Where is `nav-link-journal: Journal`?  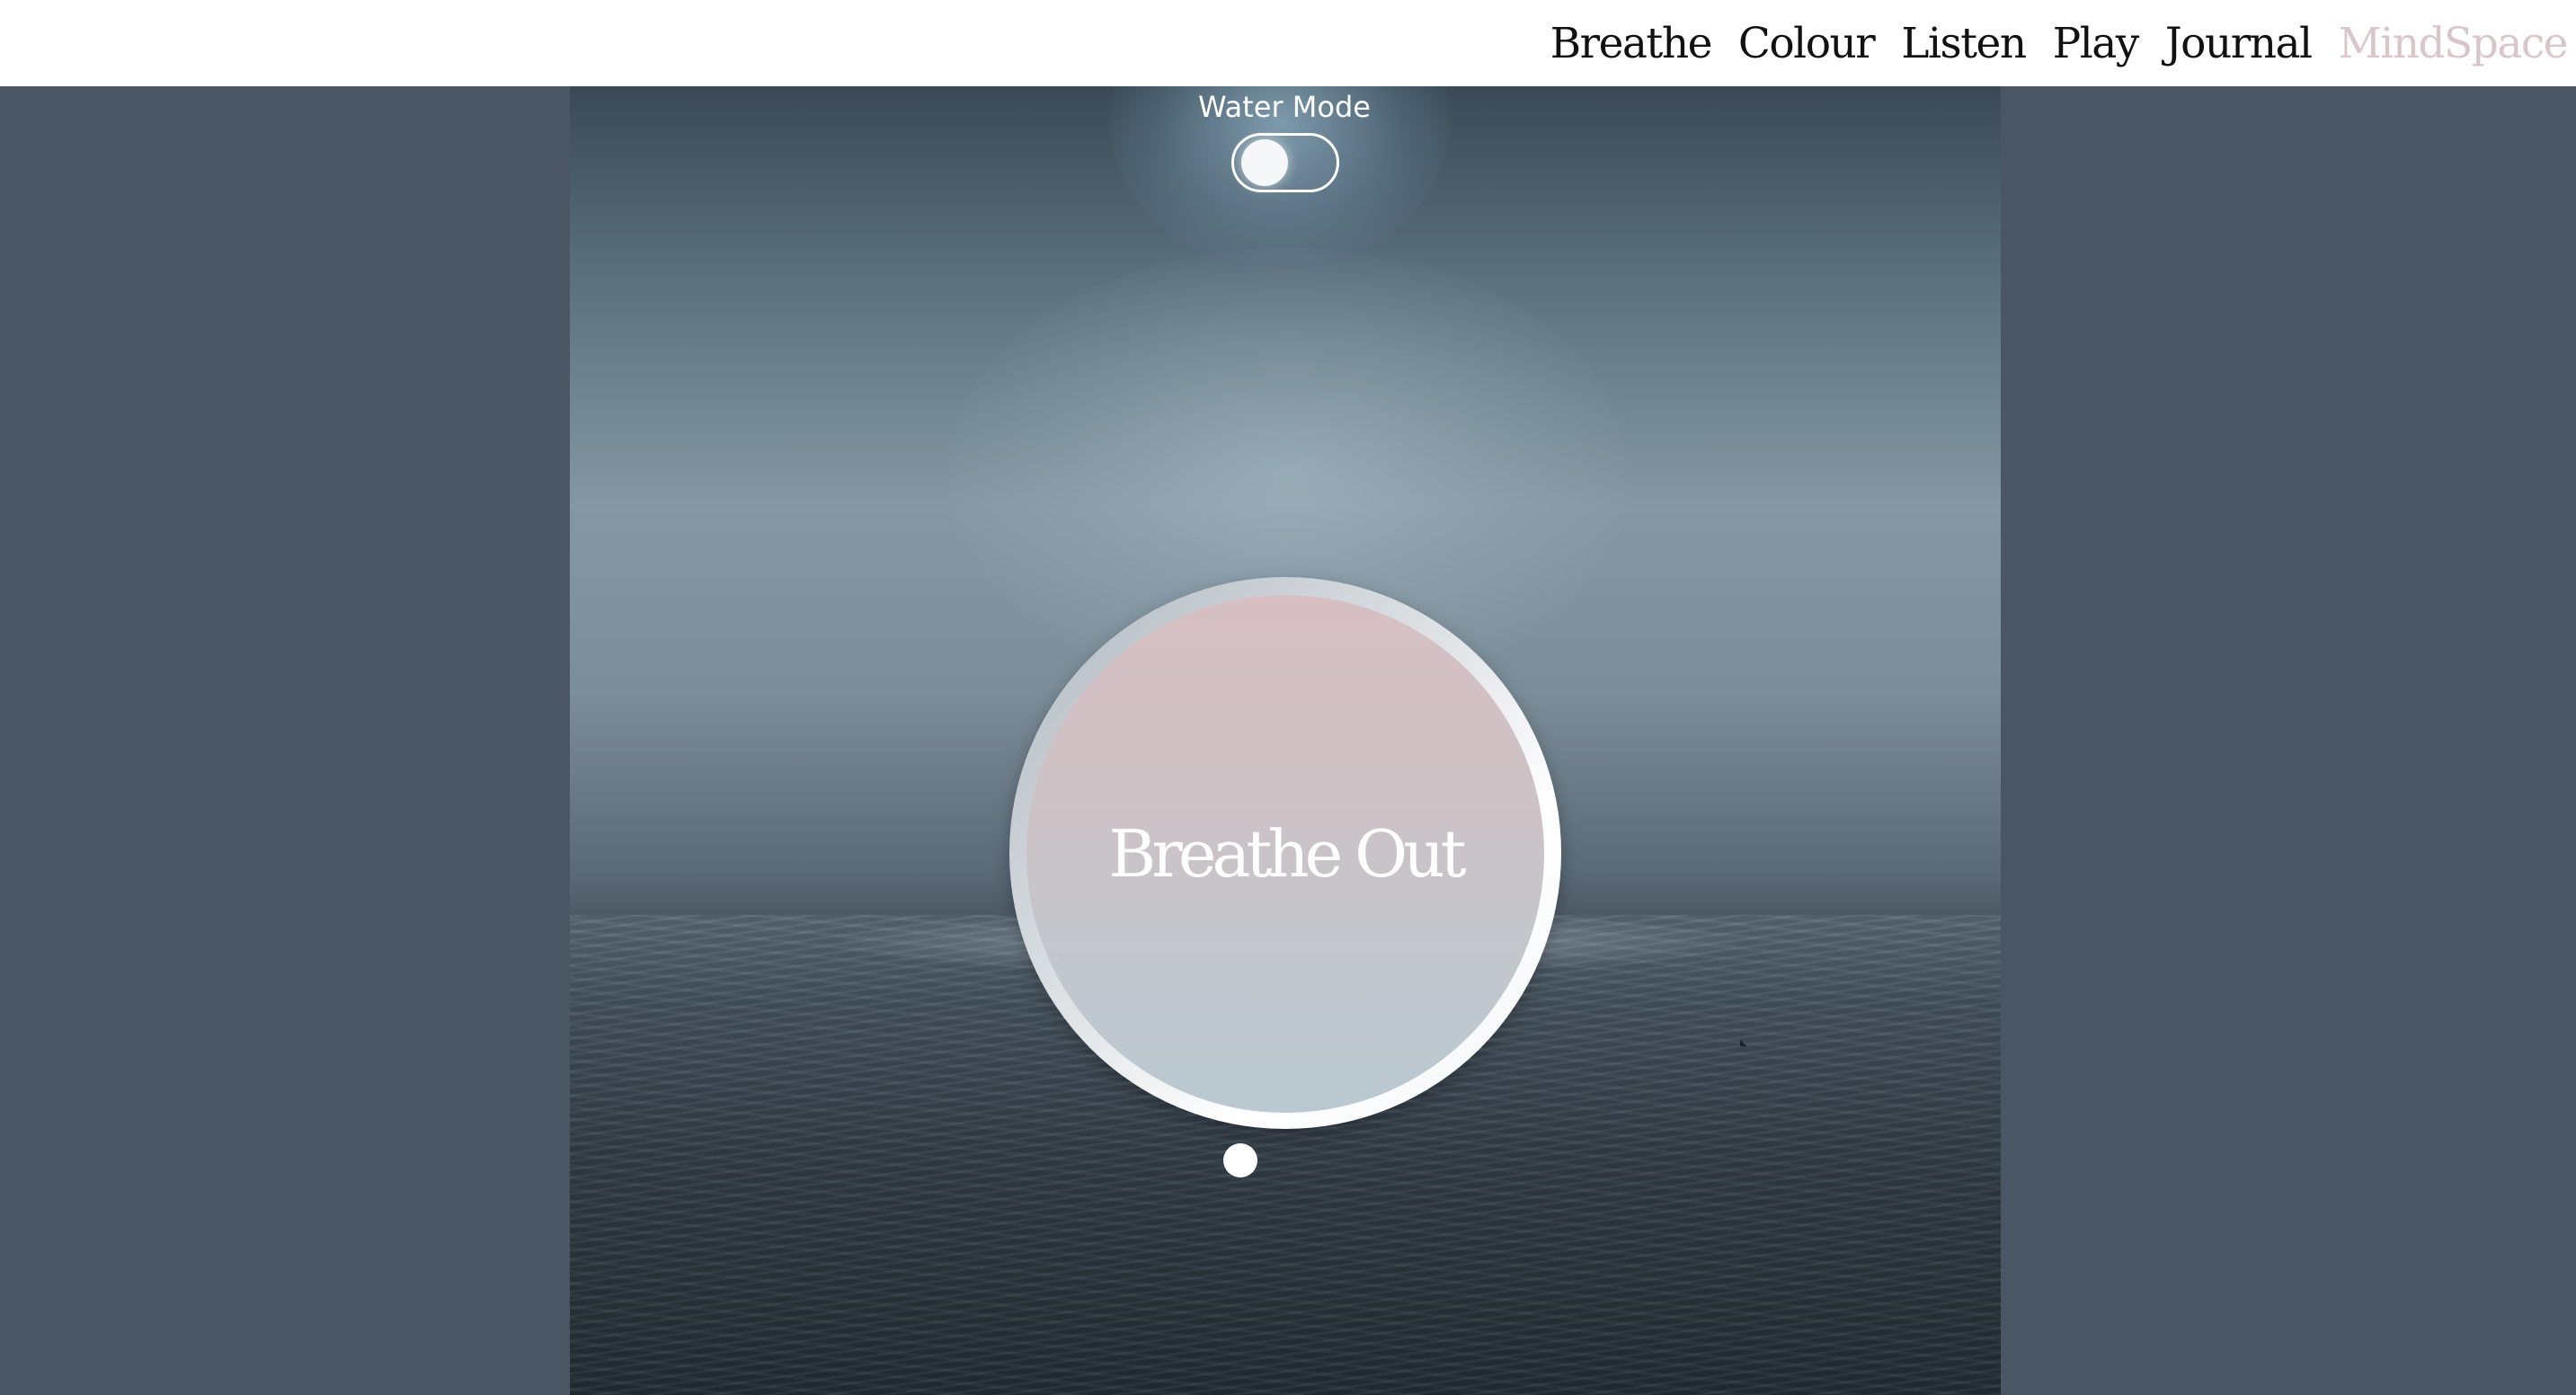
nav-link-journal: Journal is located at coordinates (2239, 43).